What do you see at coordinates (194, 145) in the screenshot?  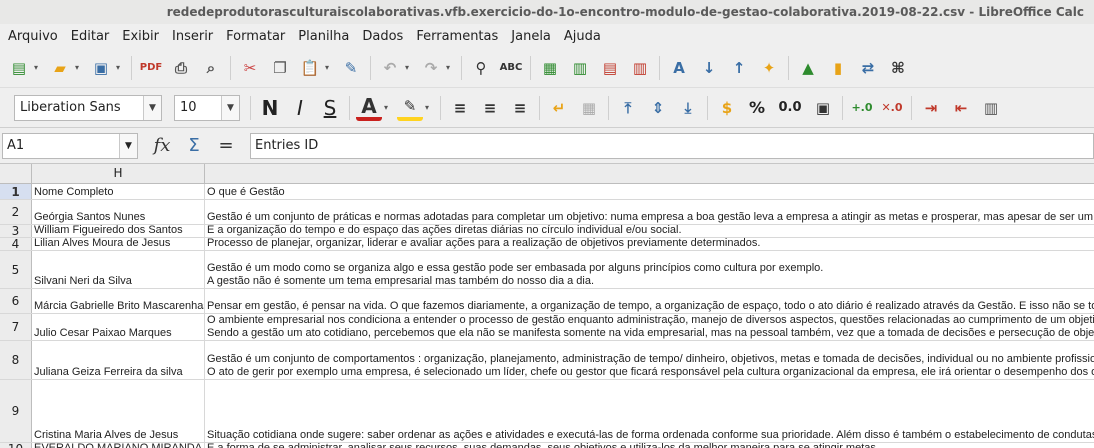 I see `sum-icon: Σ` at bounding box center [194, 145].